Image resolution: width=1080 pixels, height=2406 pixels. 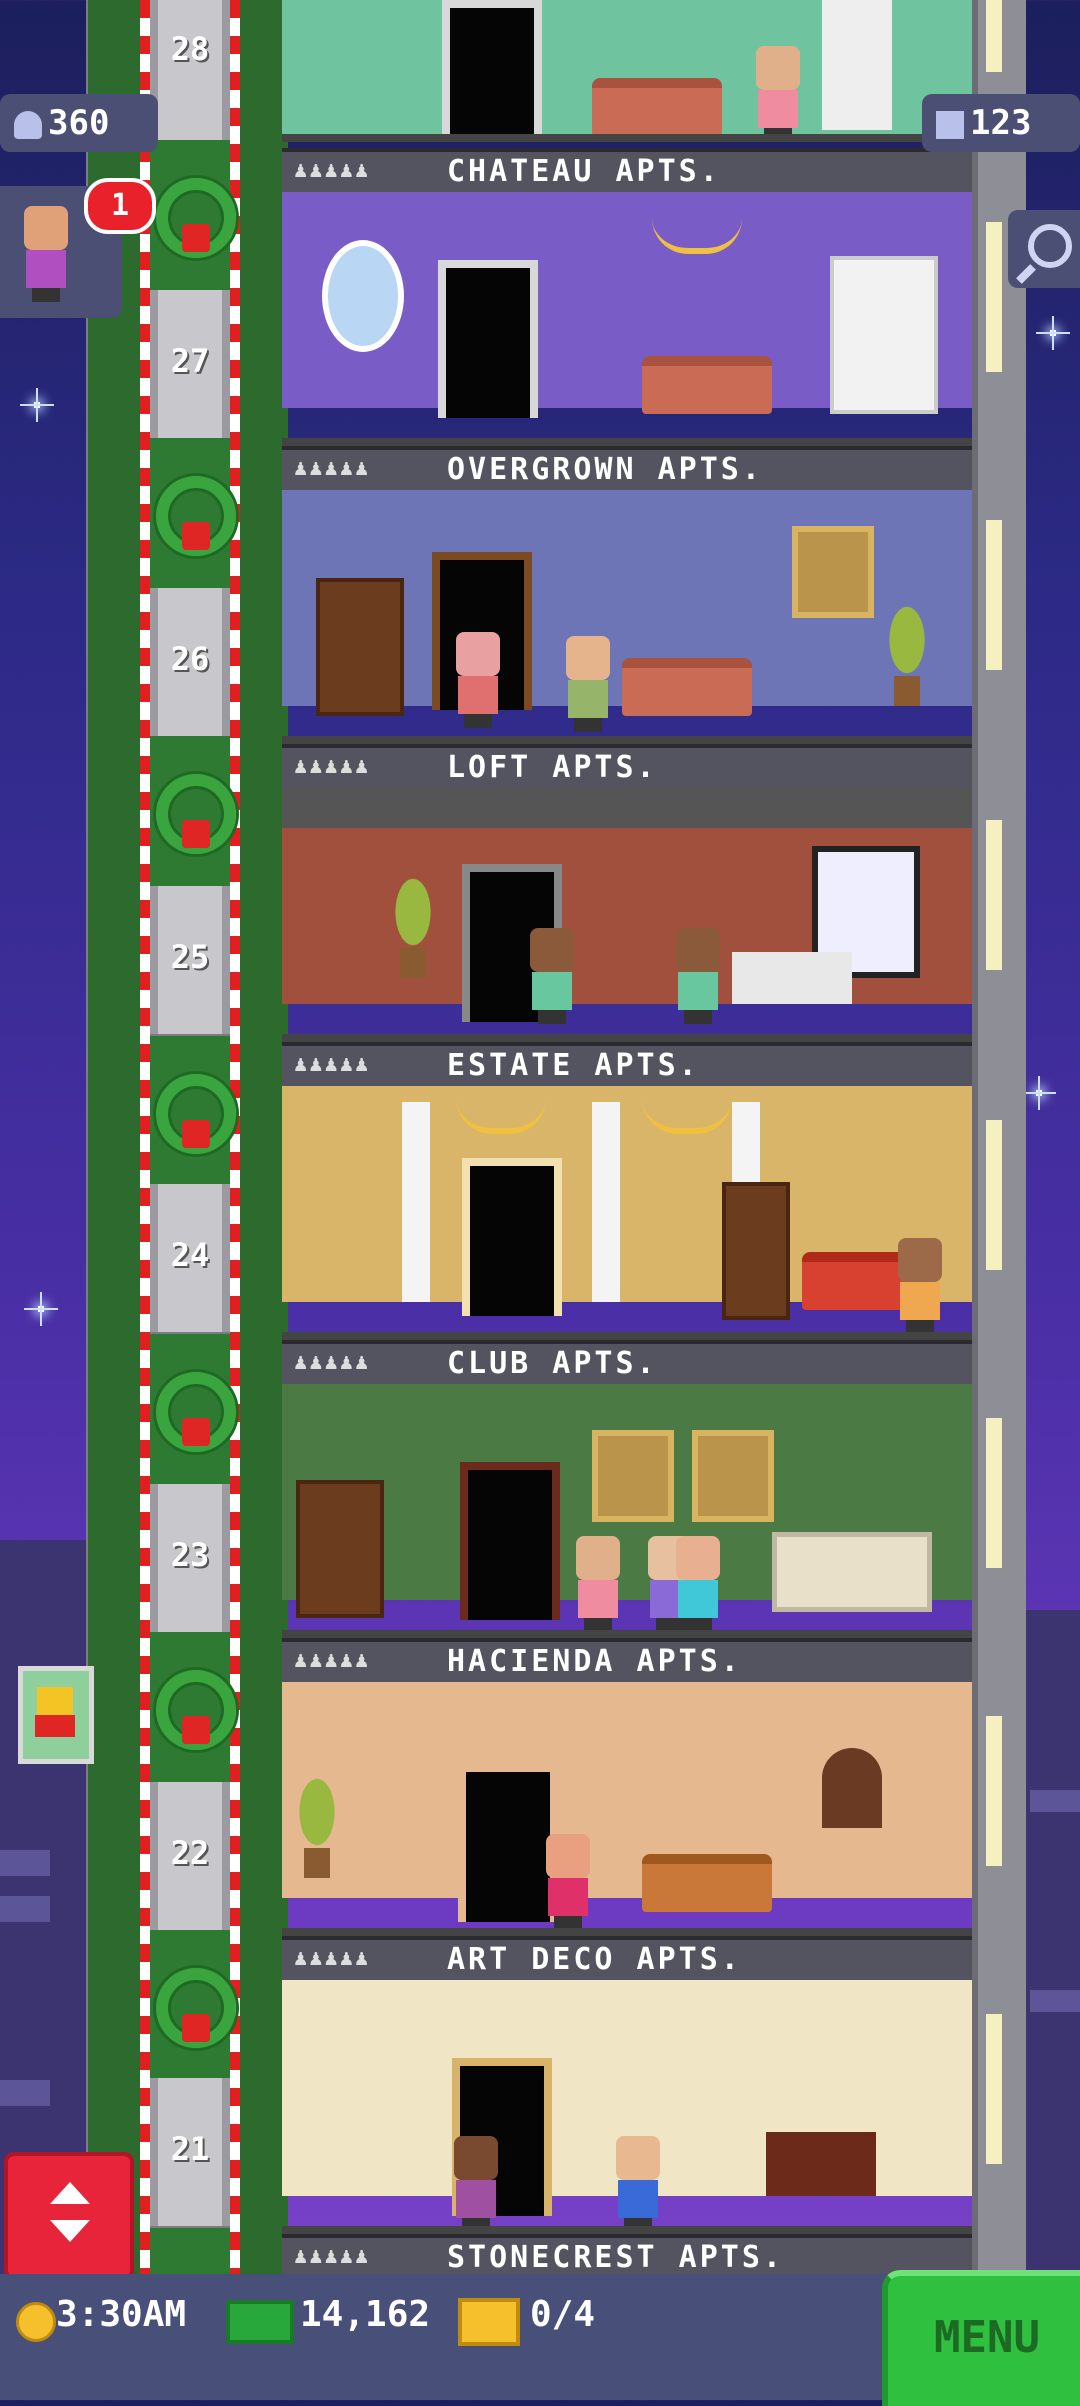 What do you see at coordinates (562, 2314) in the screenshot?
I see `bux-value: 0/4` at bounding box center [562, 2314].